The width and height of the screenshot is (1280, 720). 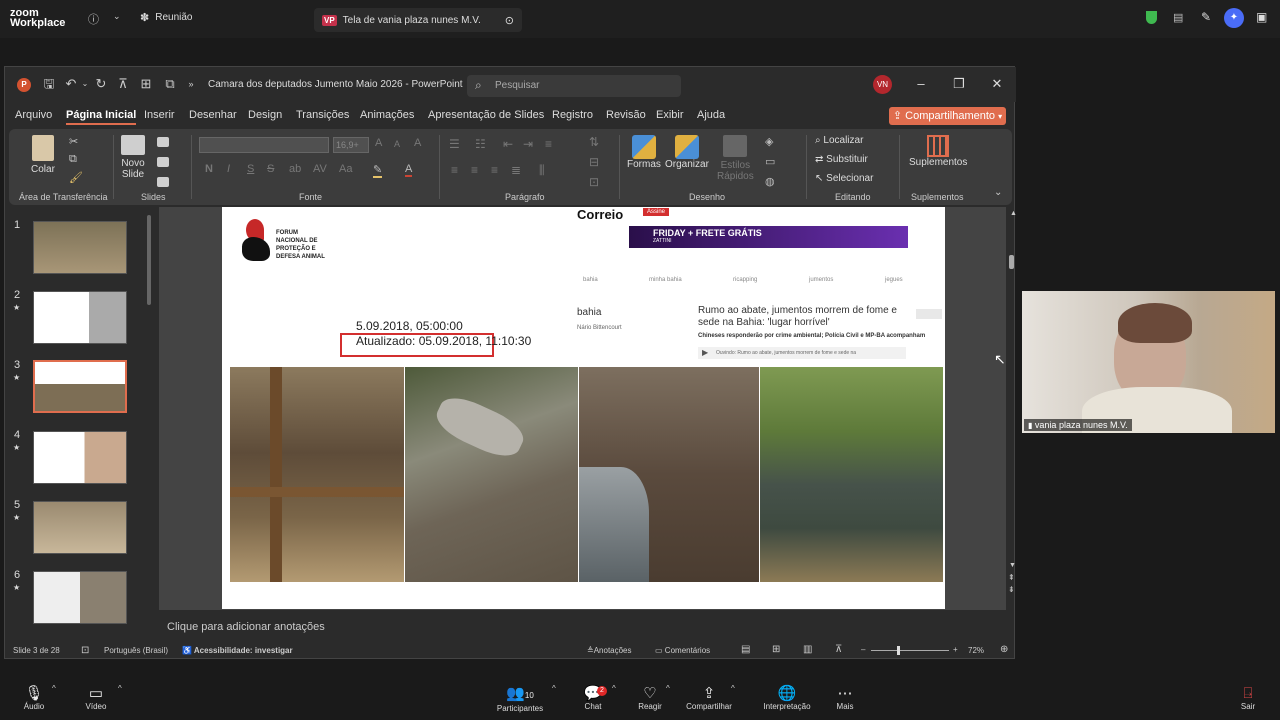 I want to click on font-size-up-icon: A, so click(x=378, y=143).